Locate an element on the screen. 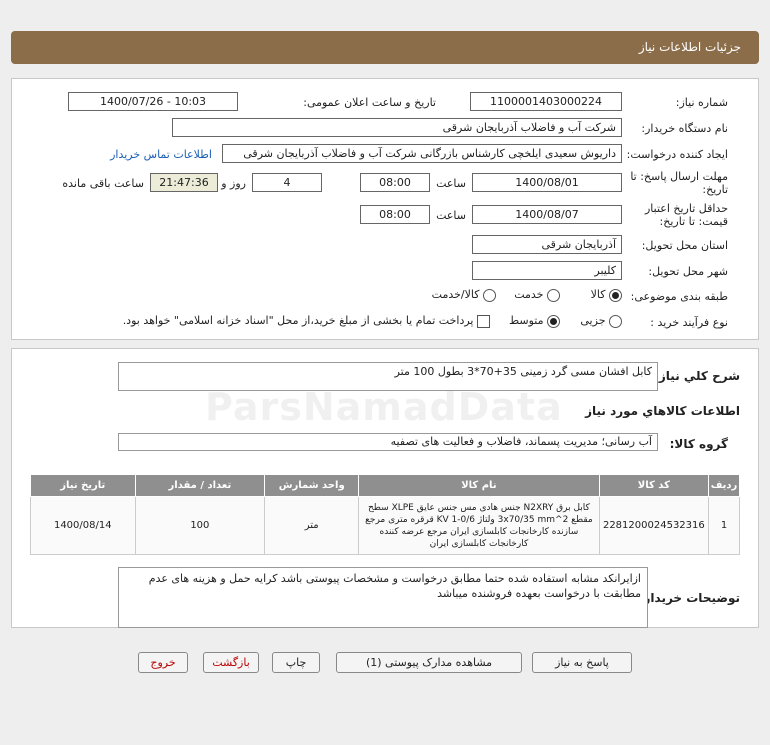  city-field: کلیبر is located at coordinates (547, 270).